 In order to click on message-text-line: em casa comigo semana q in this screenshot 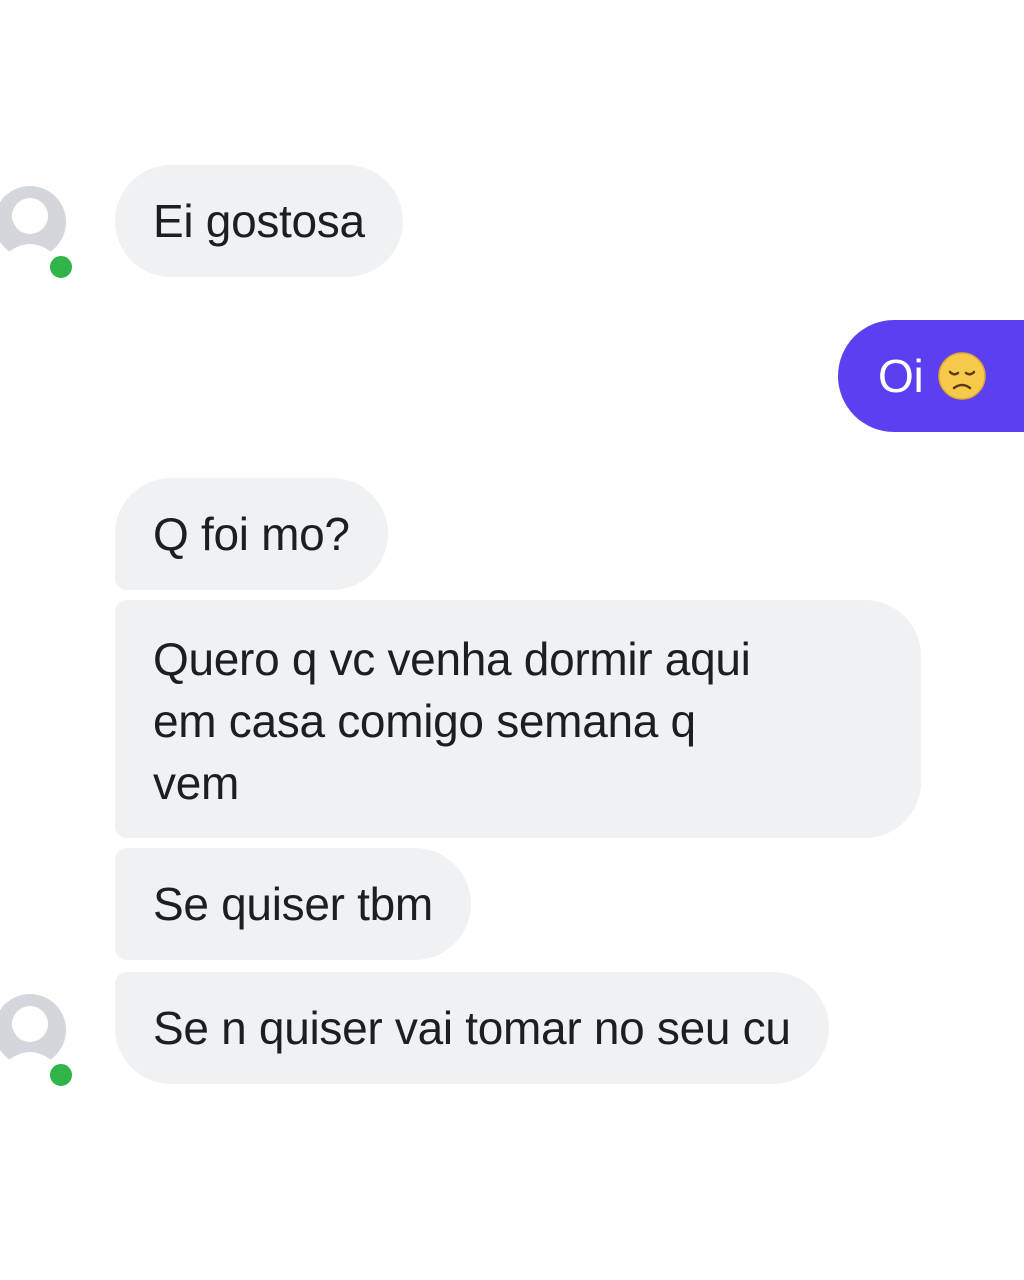, I will do `click(424, 721)`.